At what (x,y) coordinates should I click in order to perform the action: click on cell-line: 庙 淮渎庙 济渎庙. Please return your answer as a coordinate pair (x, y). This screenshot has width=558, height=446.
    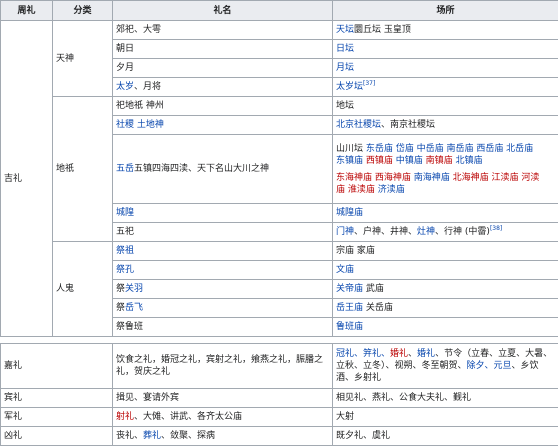
    Looking at the image, I should click on (445, 190).